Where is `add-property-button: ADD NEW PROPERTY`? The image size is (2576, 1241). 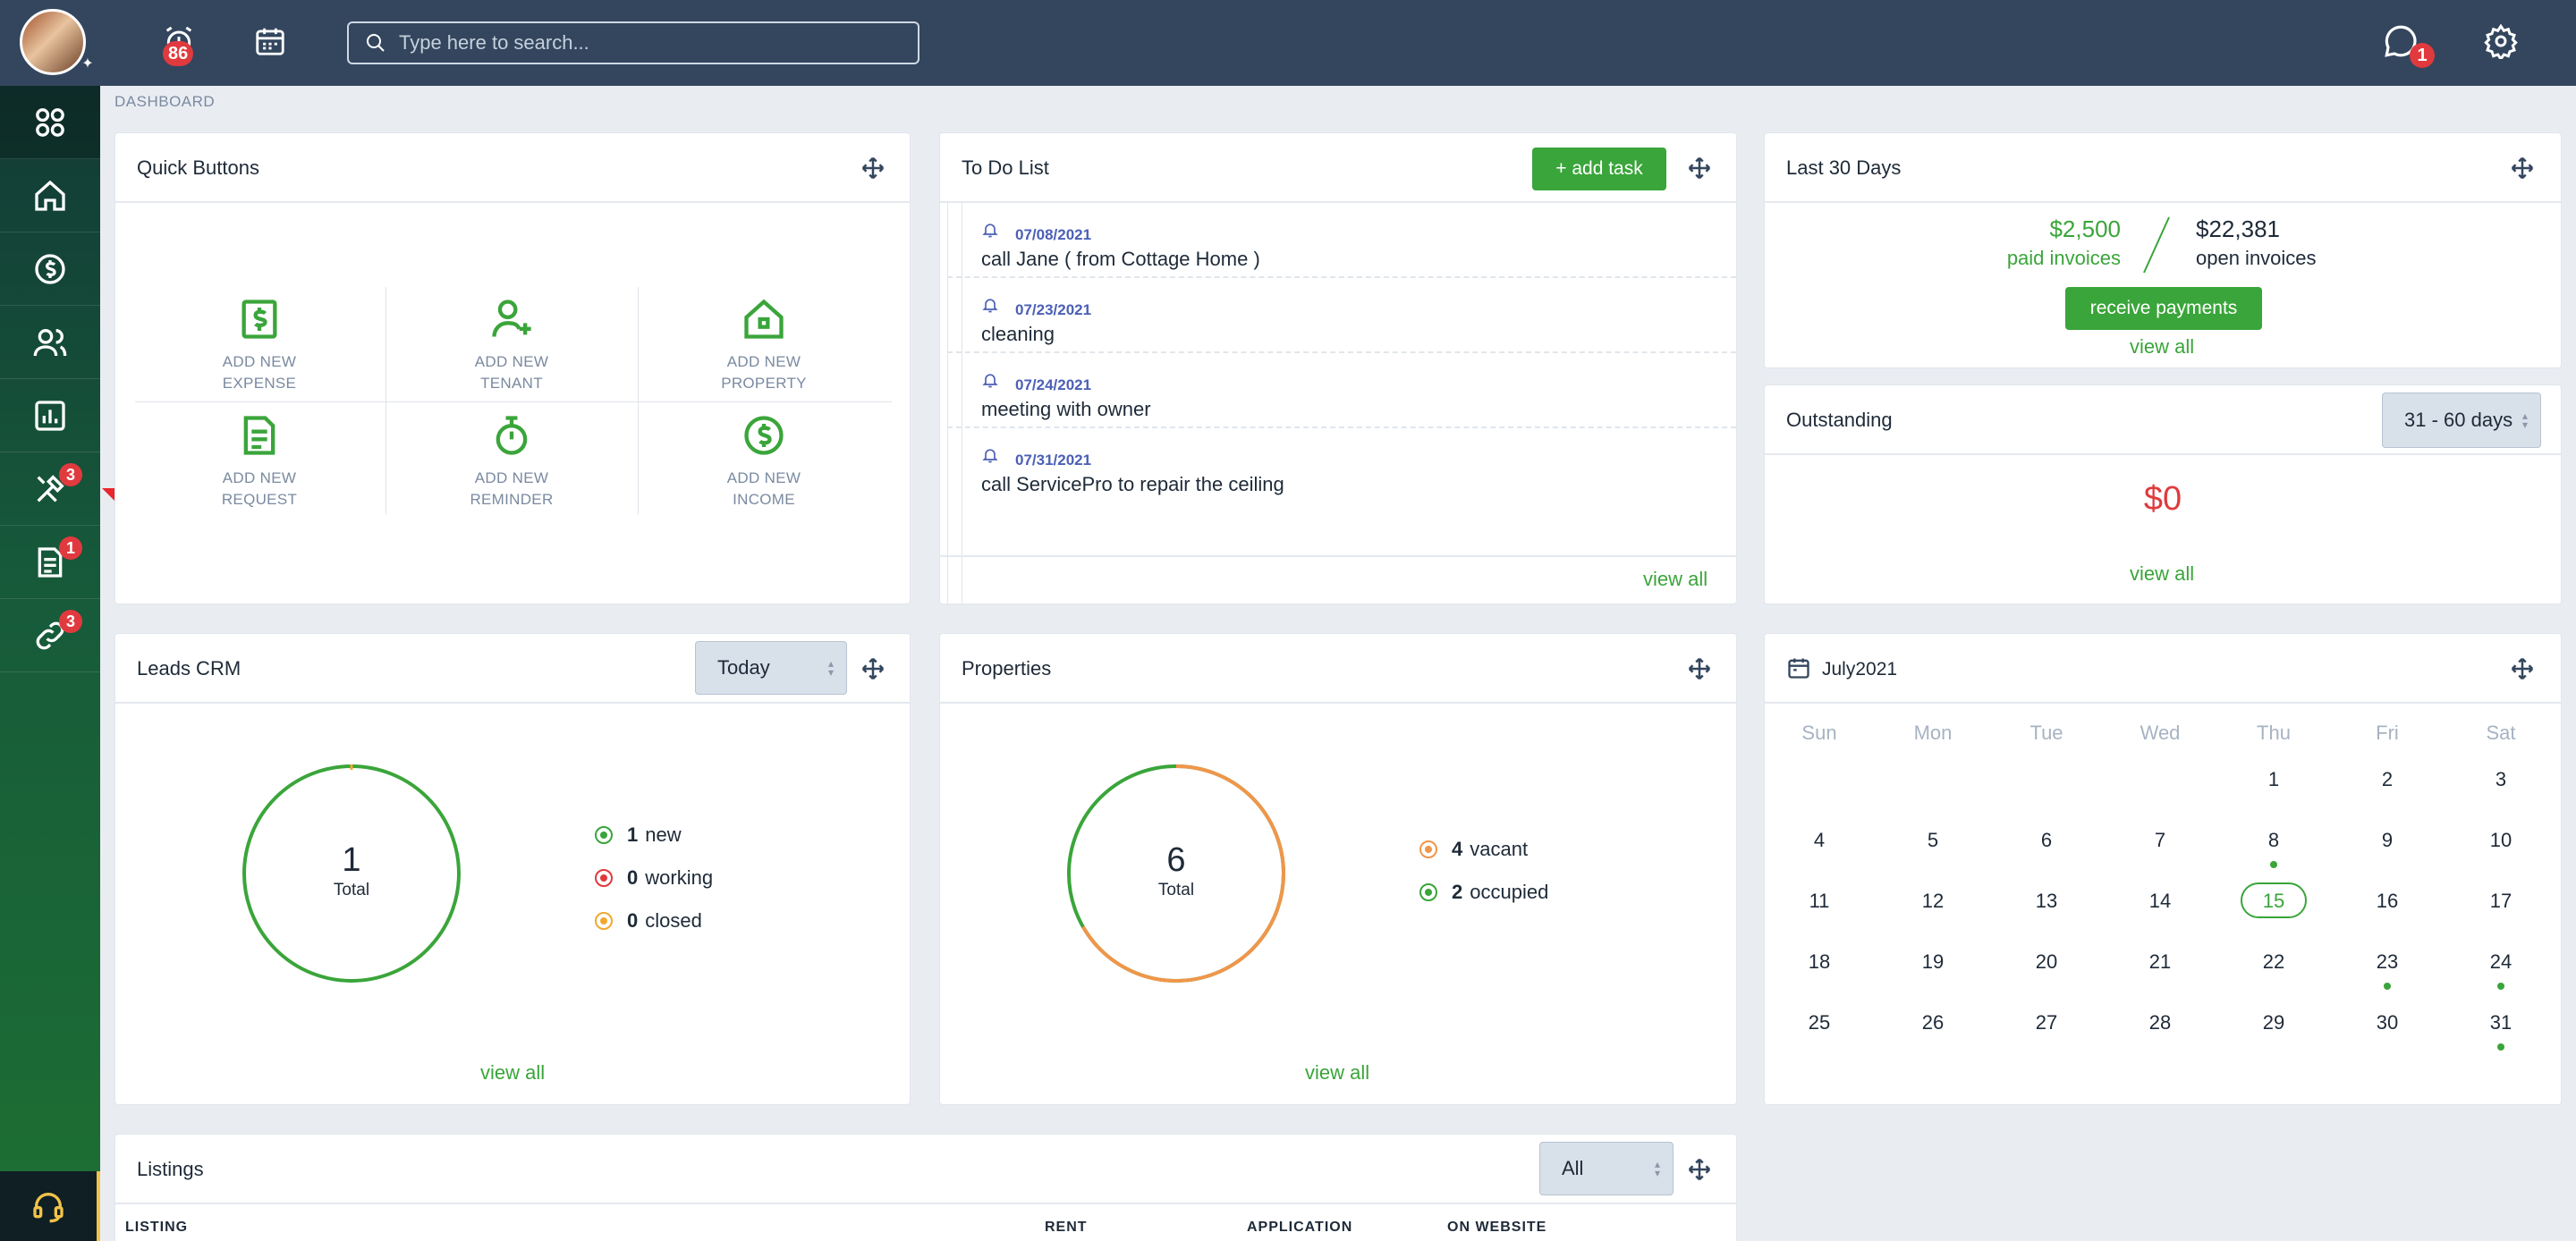
add-property-button: ADD NEW PROPERTY is located at coordinates (764, 352).